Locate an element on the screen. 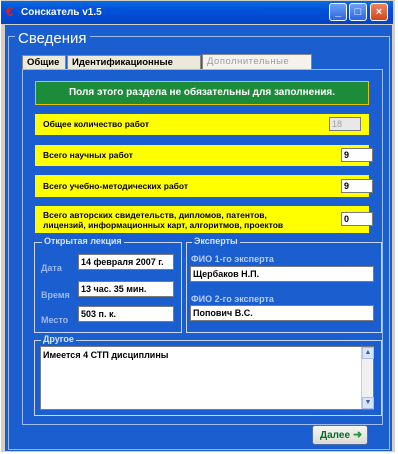 This screenshot has height=454, width=398. methodical-works-field: 9 is located at coordinates (357, 186).